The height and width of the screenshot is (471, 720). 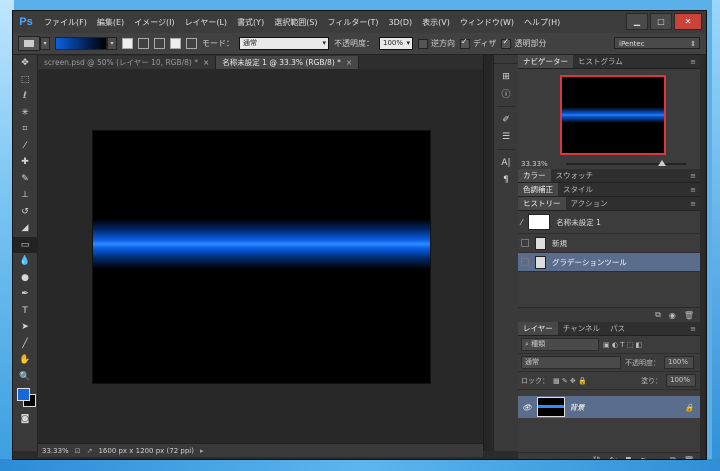 What do you see at coordinates (25, 261) in the screenshot?
I see `blur-tool-icon: 💧` at bounding box center [25, 261].